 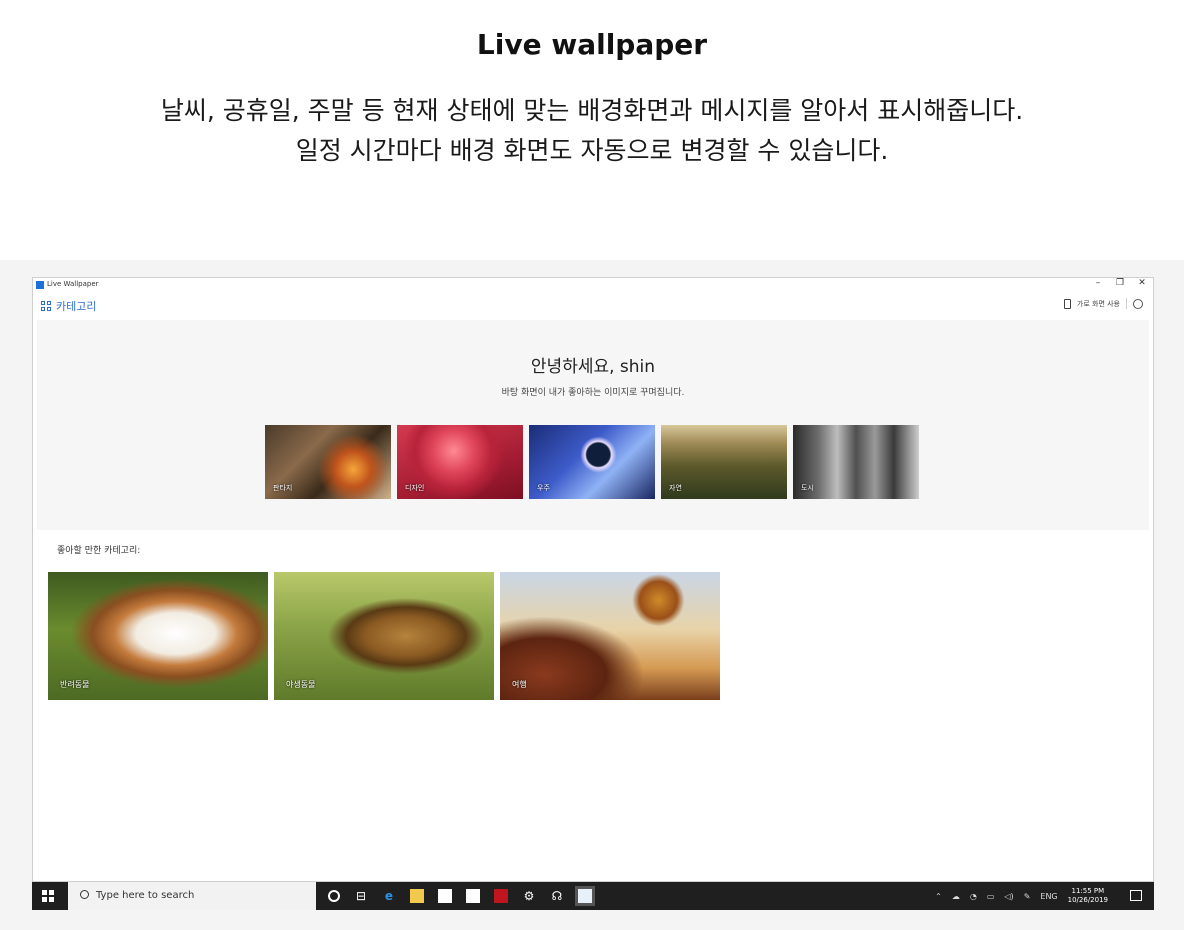 I want to click on thumbnail-space: 우주, so click(x=592, y=462).